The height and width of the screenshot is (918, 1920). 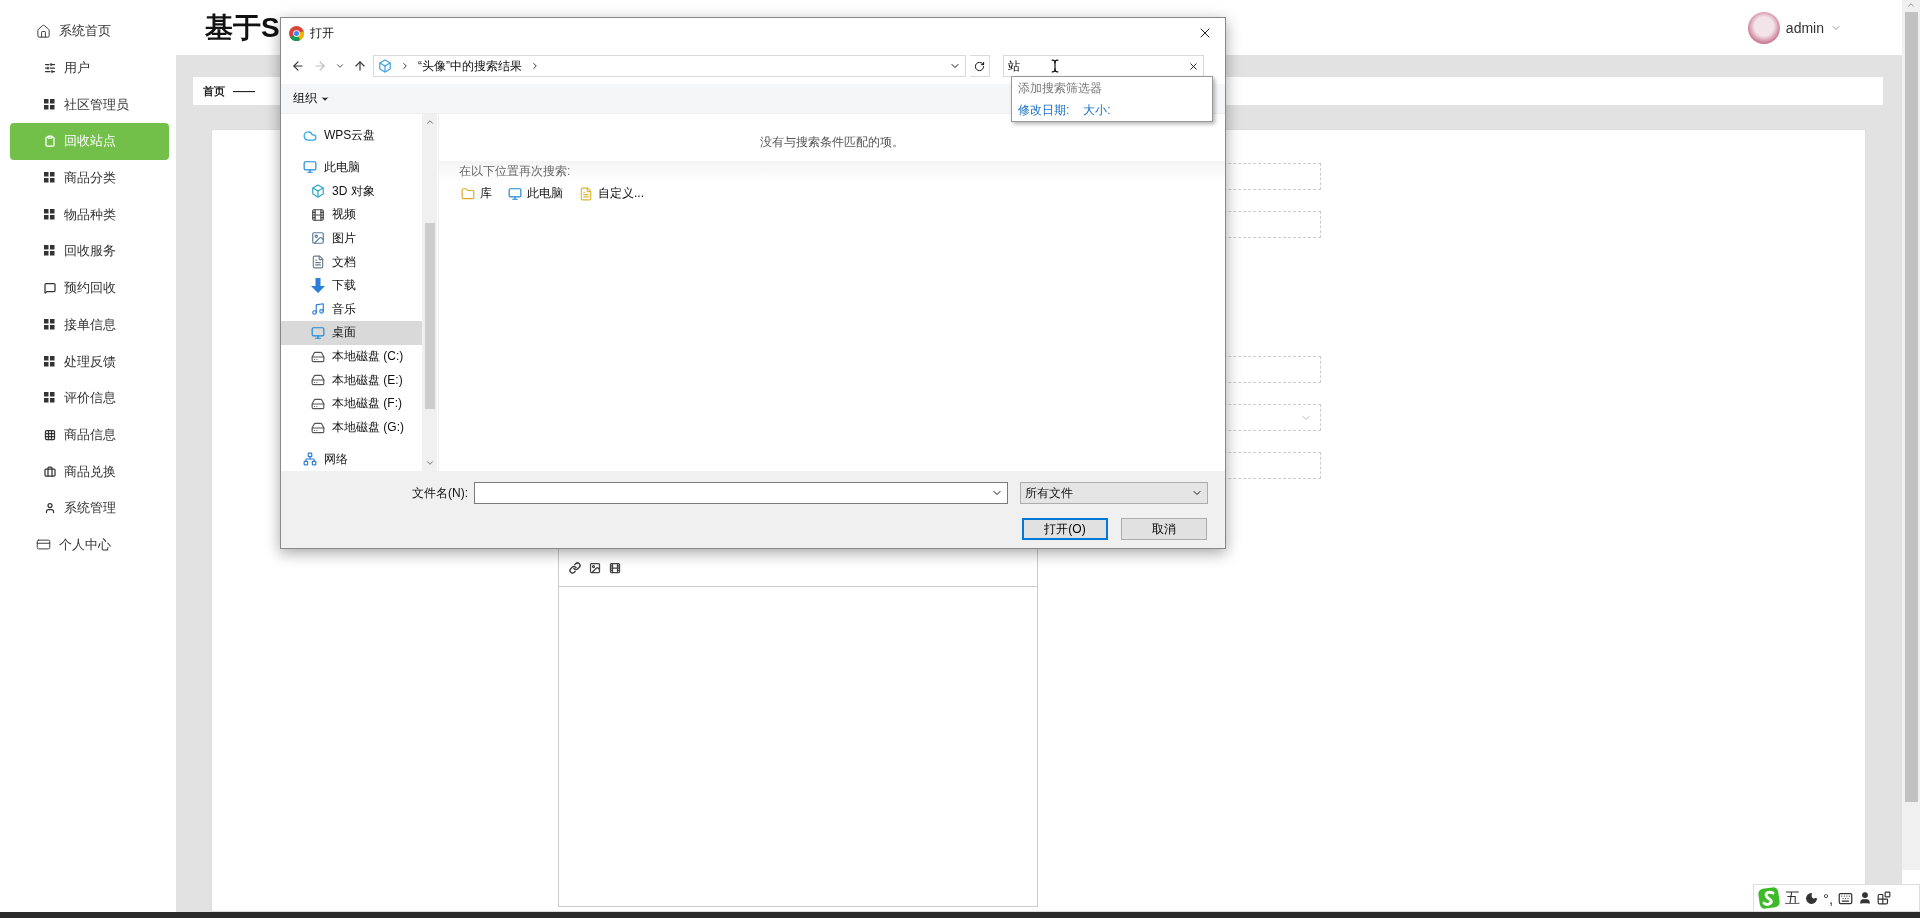 I want to click on nav-item: 本地磁盘 (C:), so click(x=351, y=356).